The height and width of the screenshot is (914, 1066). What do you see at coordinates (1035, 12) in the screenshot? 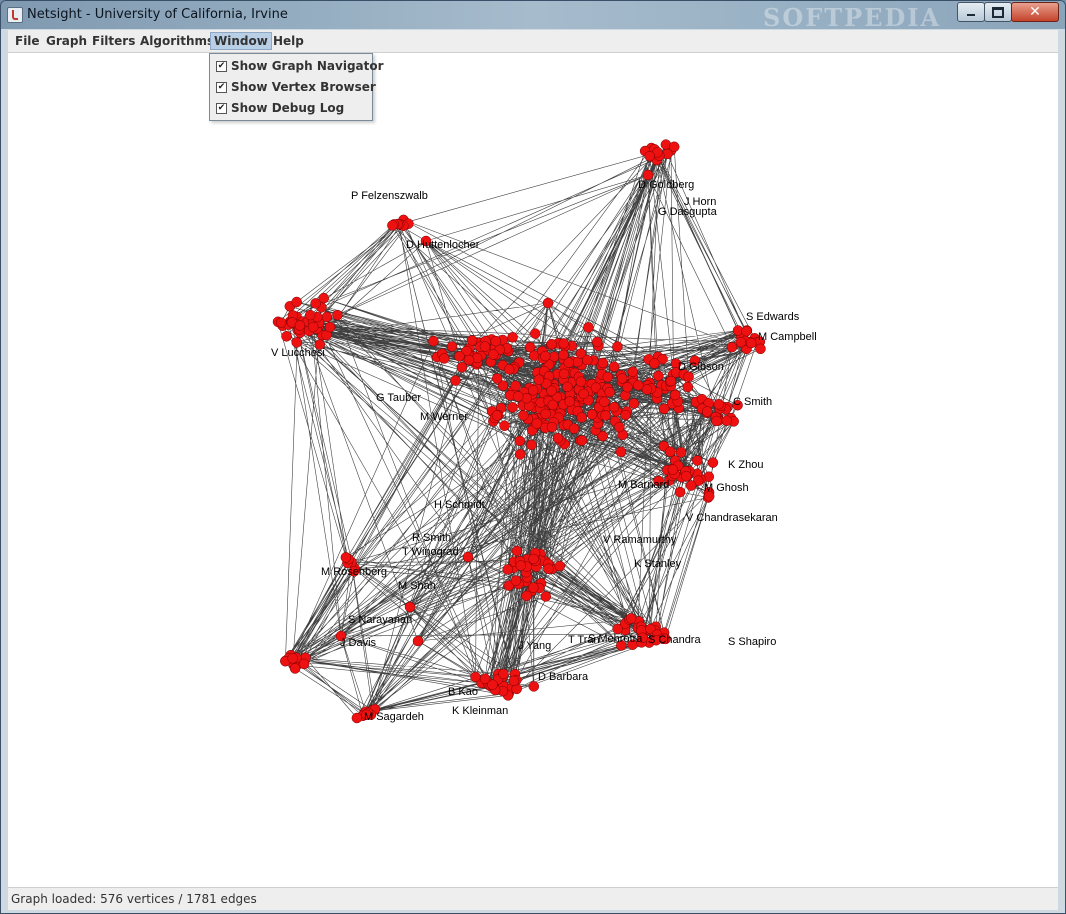
I see `close-button: ✕` at bounding box center [1035, 12].